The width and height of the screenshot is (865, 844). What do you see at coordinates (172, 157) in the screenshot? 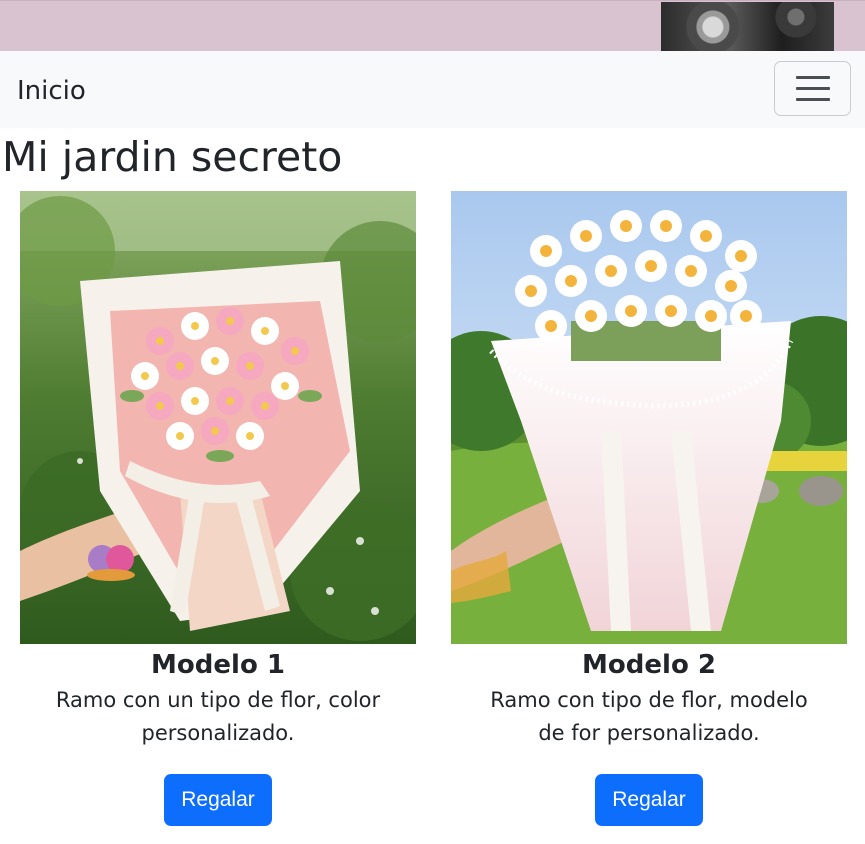
I see `page-title: Mi jardin secreto` at bounding box center [172, 157].